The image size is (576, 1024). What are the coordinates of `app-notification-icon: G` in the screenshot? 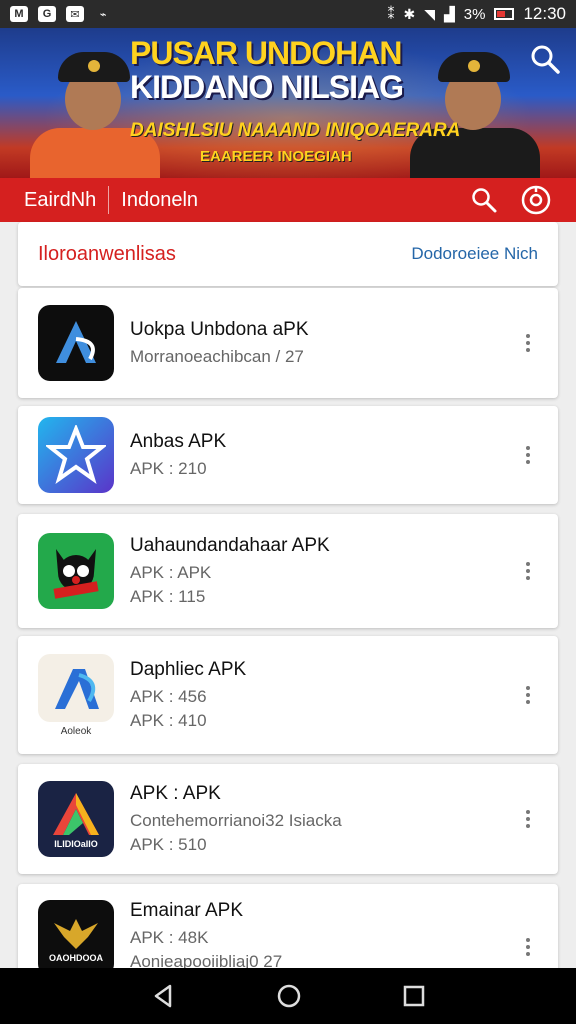 It's located at (47, 14).